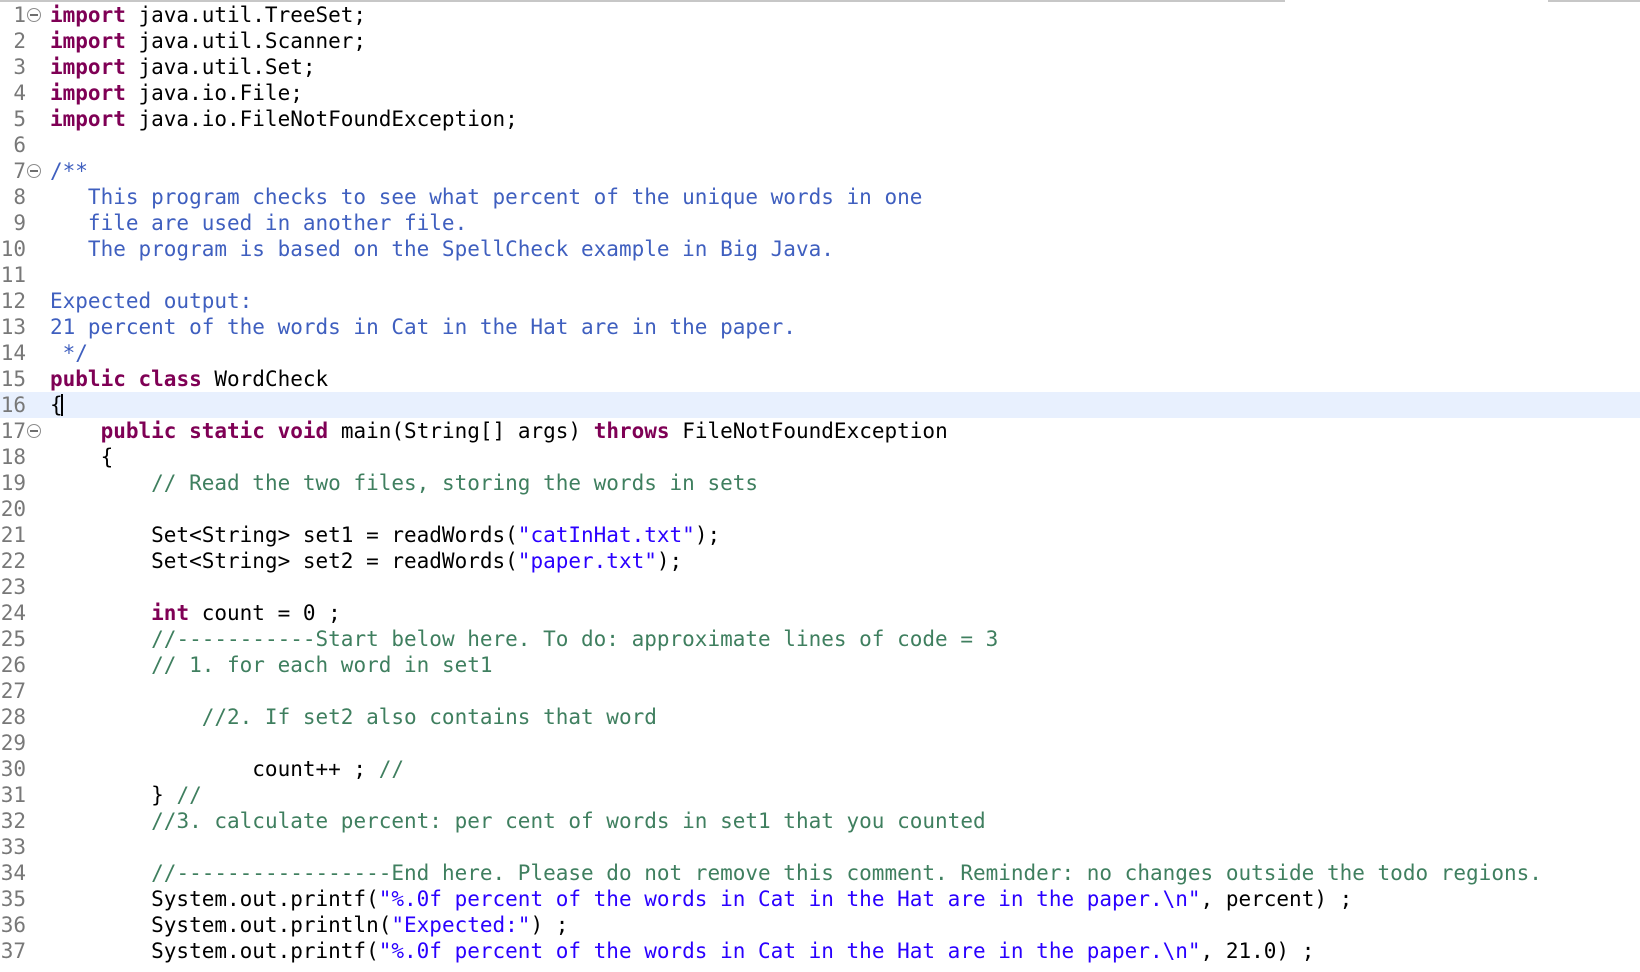 Image resolution: width=1640 pixels, height=972 pixels. Describe the element at coordinates (820, 457) in the screenshot. I see `code-line: 18 {` at that location.